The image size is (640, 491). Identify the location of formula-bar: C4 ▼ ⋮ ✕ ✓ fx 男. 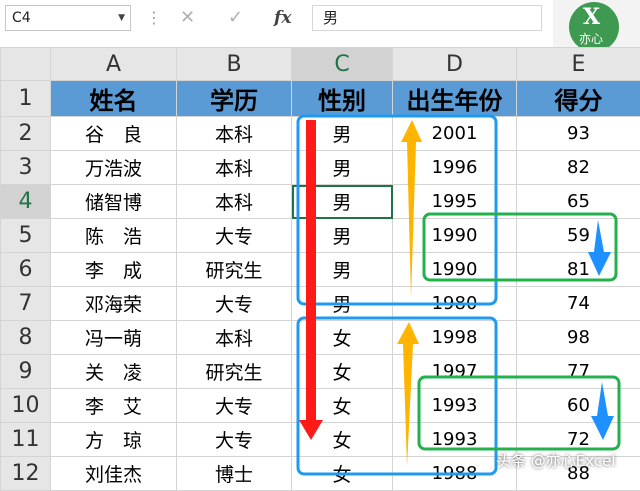
(320, 20).